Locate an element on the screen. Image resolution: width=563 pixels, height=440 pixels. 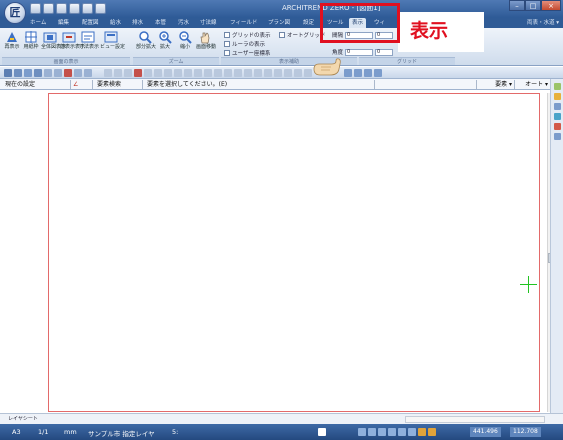
tab-edit: 編集 is located at coordinates (63, 23).